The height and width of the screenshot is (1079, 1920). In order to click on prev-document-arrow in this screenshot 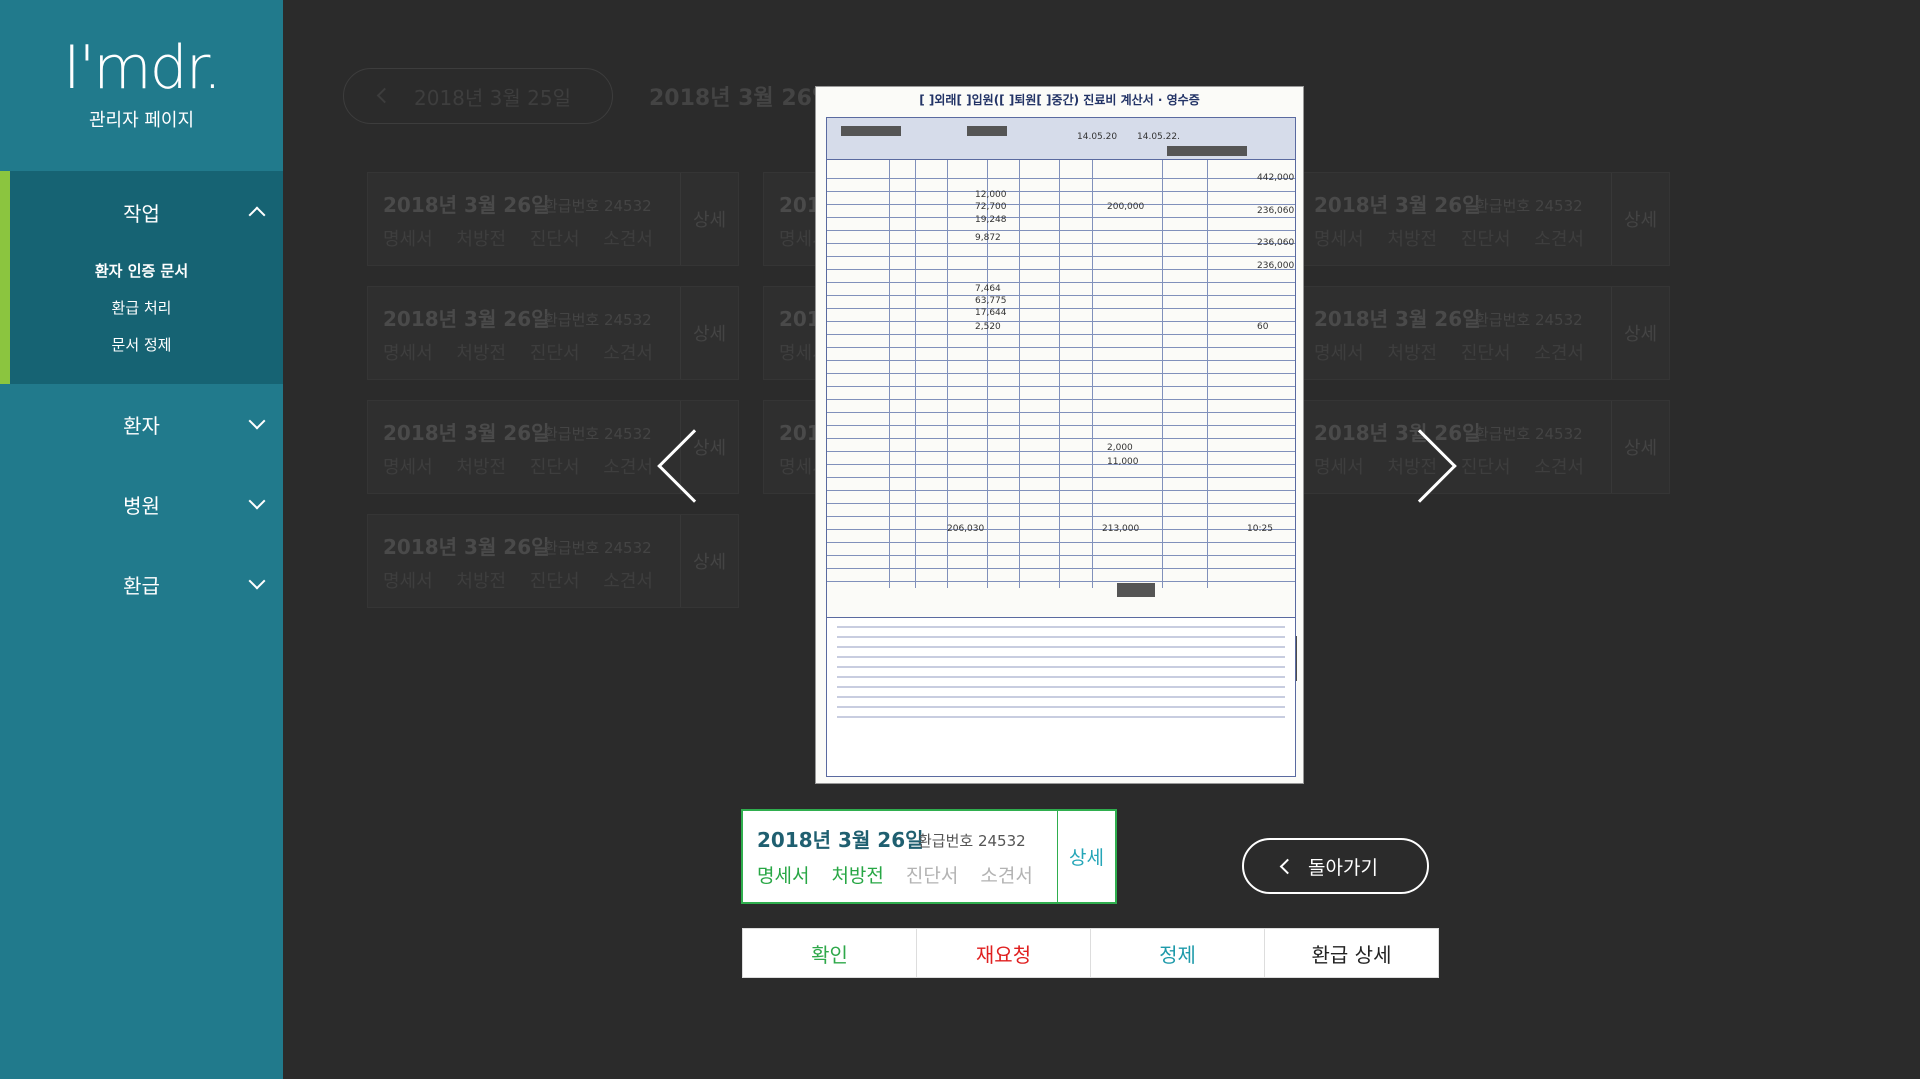, I will do `click(690, 466)`.